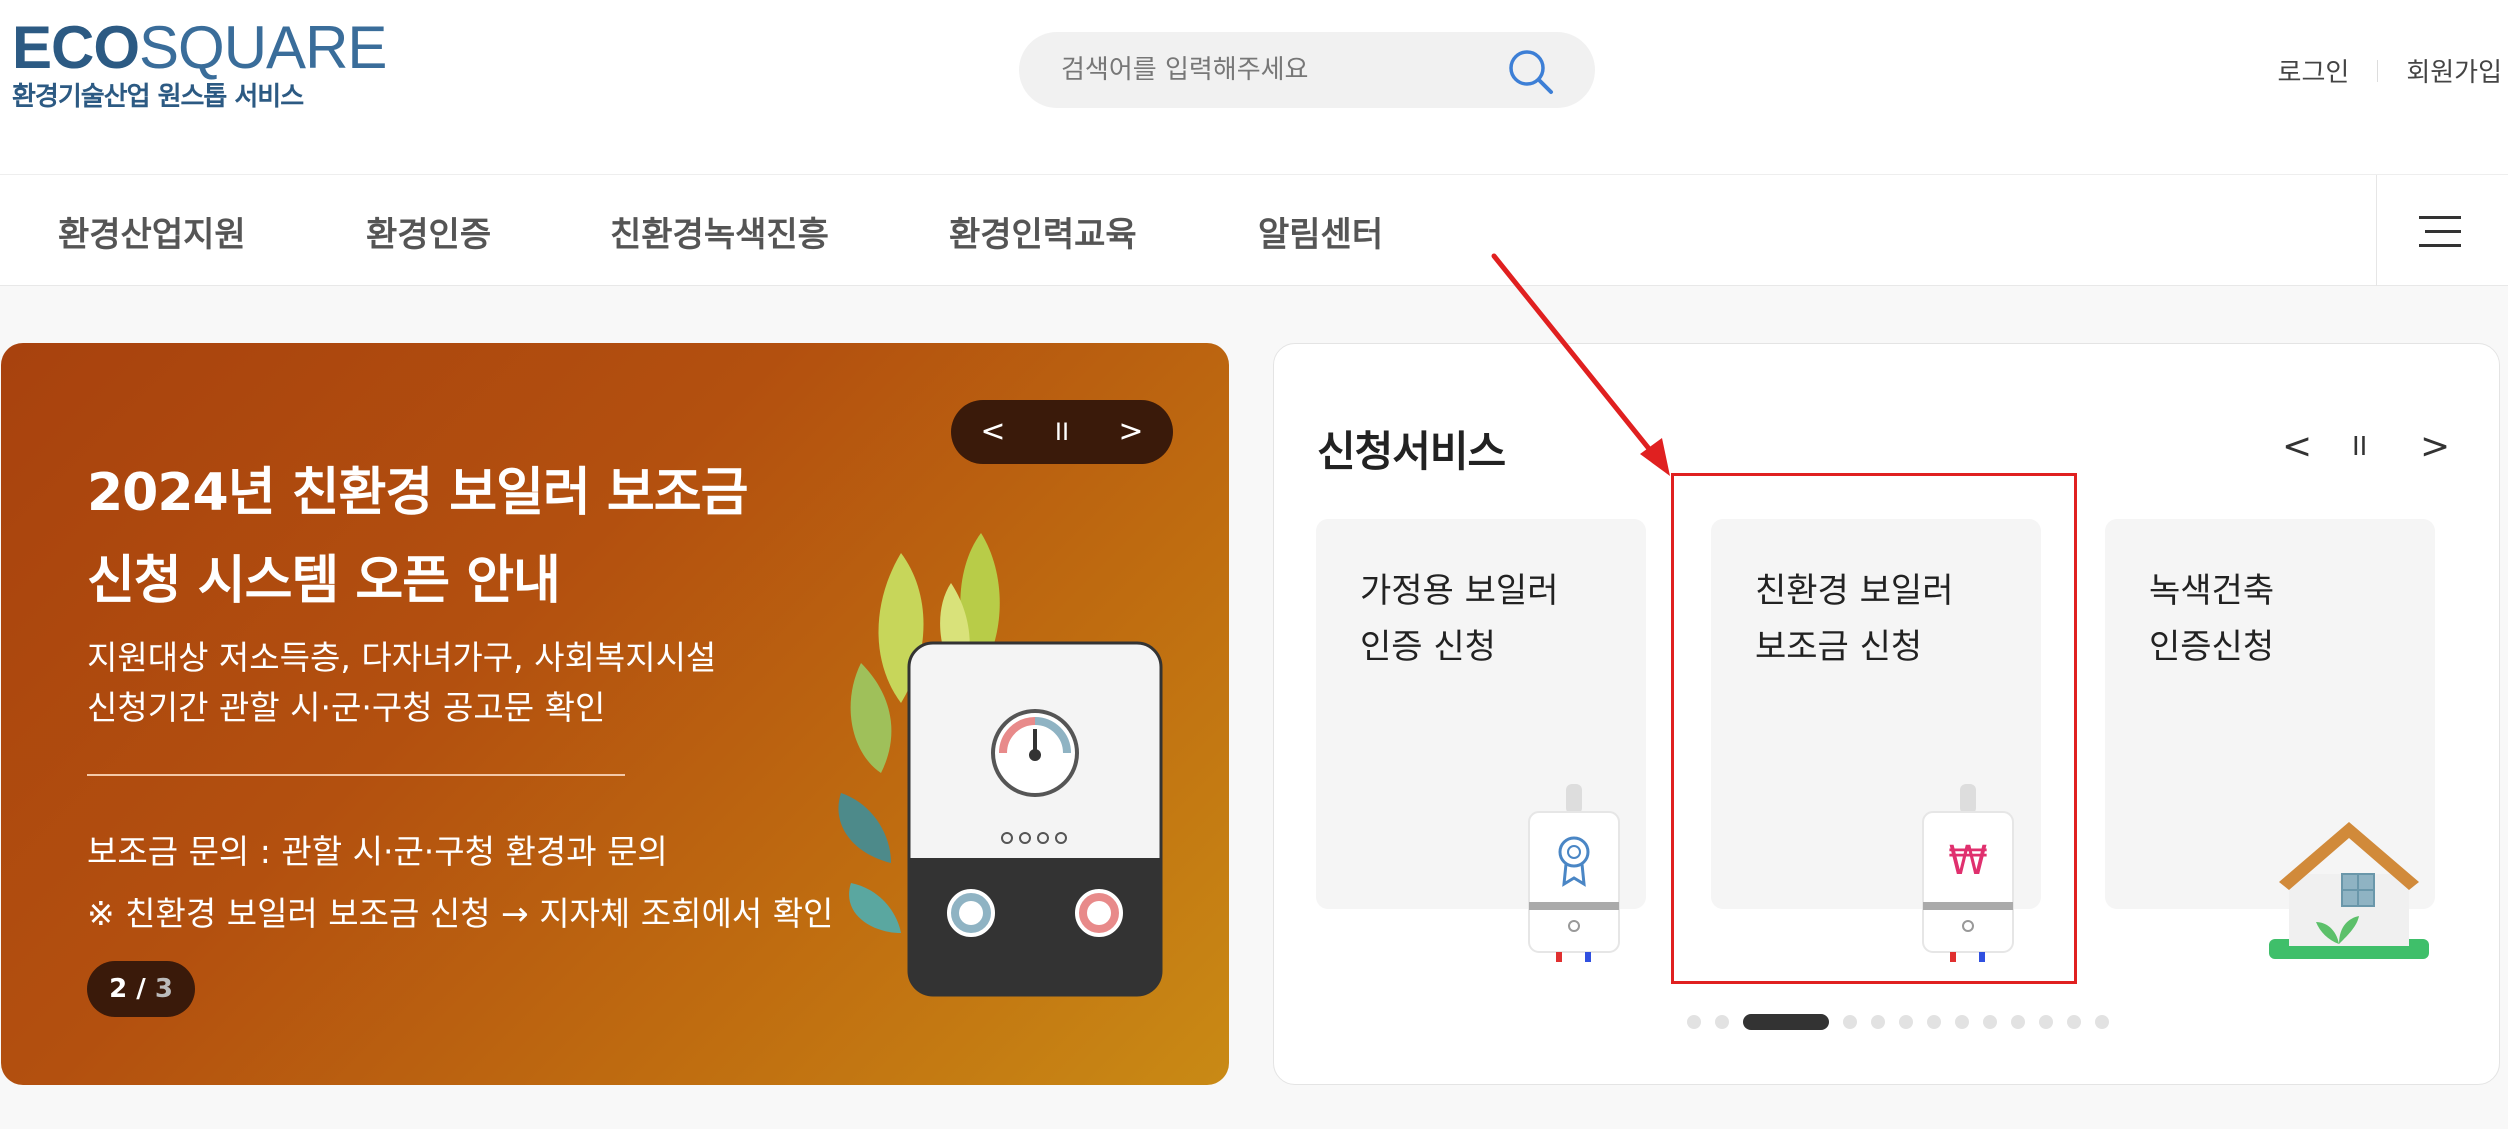 The width and height of the screenshot is (2508, 1129). I want to click on card-label: 녹색건축 인증신청, so click(2211, 619).